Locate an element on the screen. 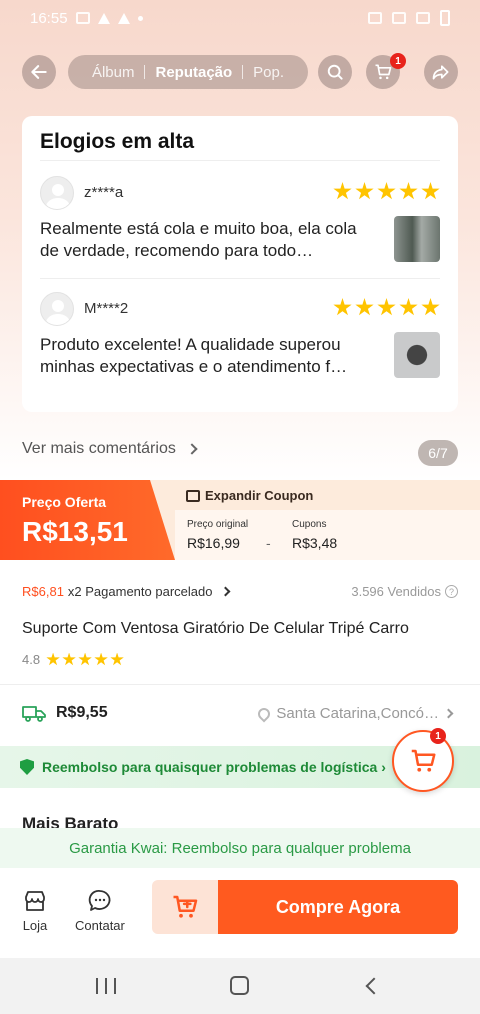 The width and height of the screenshot is (480, 1014). chat-icon is located at coordinates (99, 900).